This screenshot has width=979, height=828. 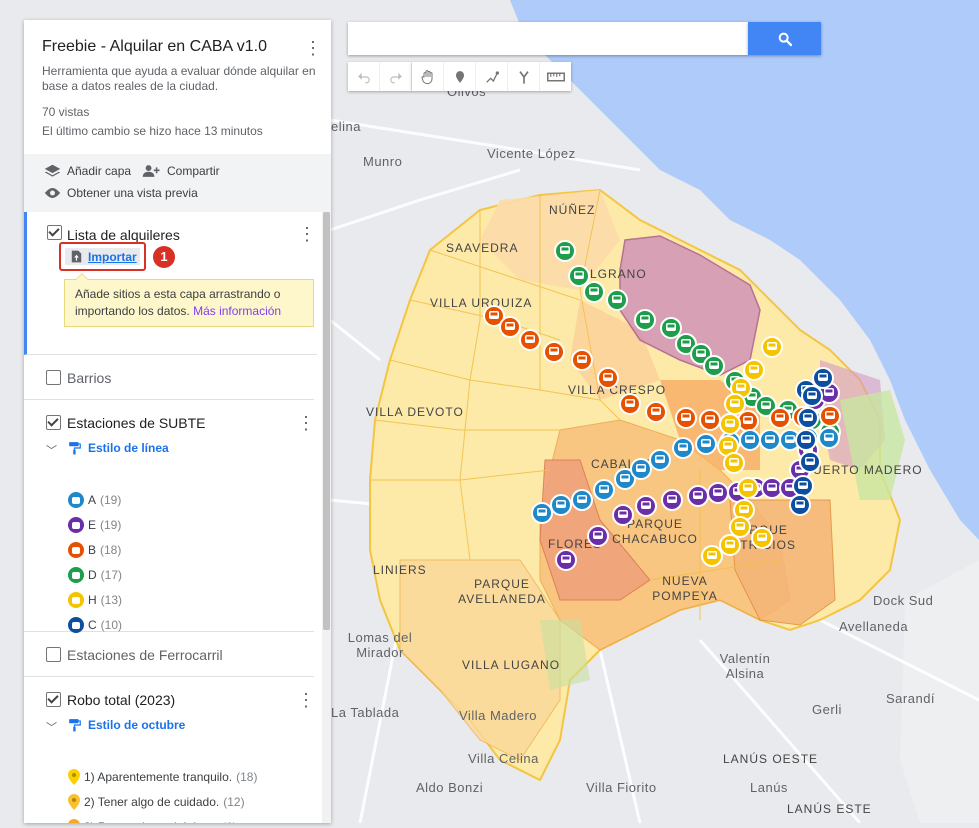 I want to click on layer-subte-checkbox, so click(x=53, y=422).